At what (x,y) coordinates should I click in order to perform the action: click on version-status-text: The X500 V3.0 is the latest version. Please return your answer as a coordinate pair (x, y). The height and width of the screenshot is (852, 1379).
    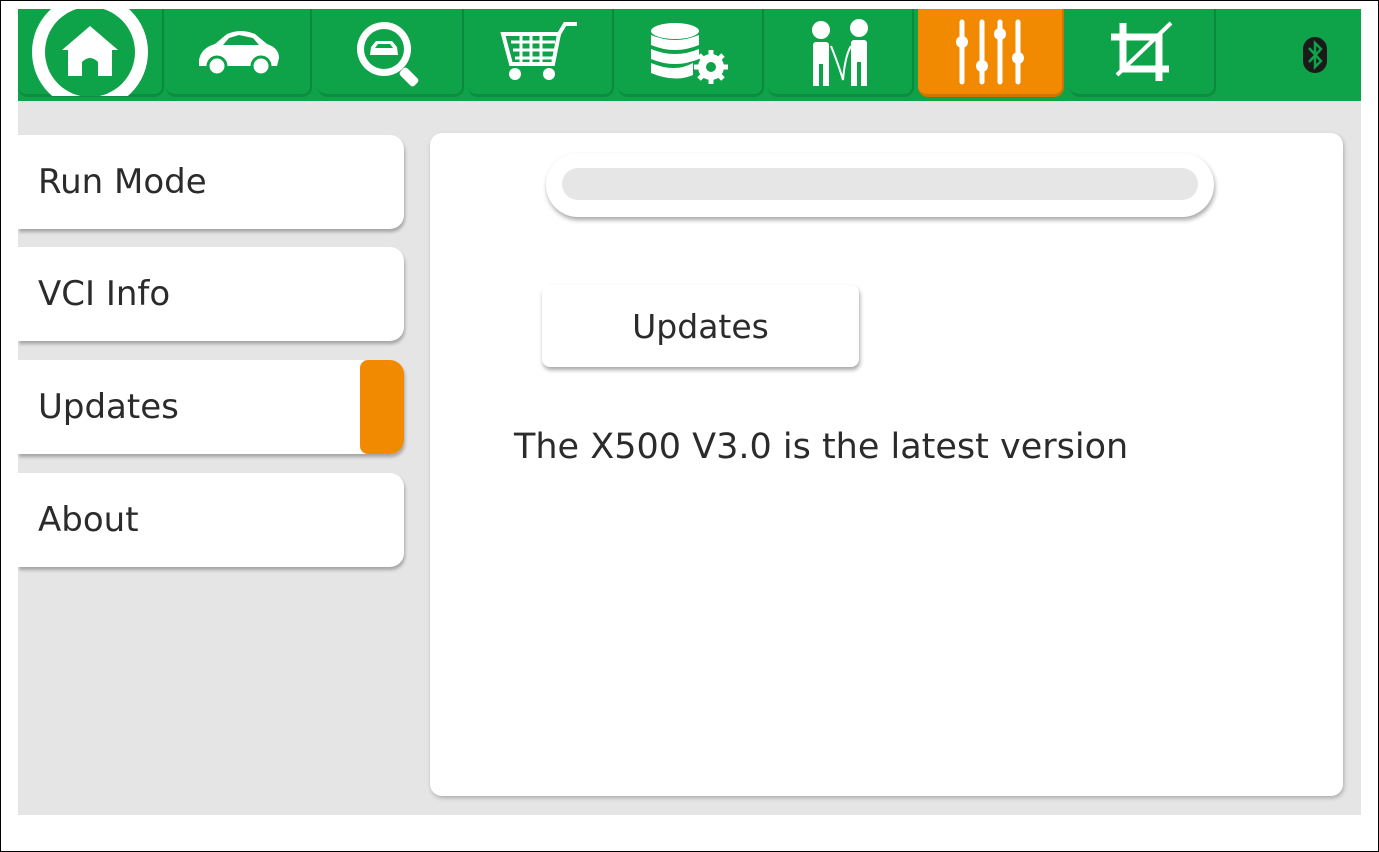
    Looking at the image, I should click on (821, 447).